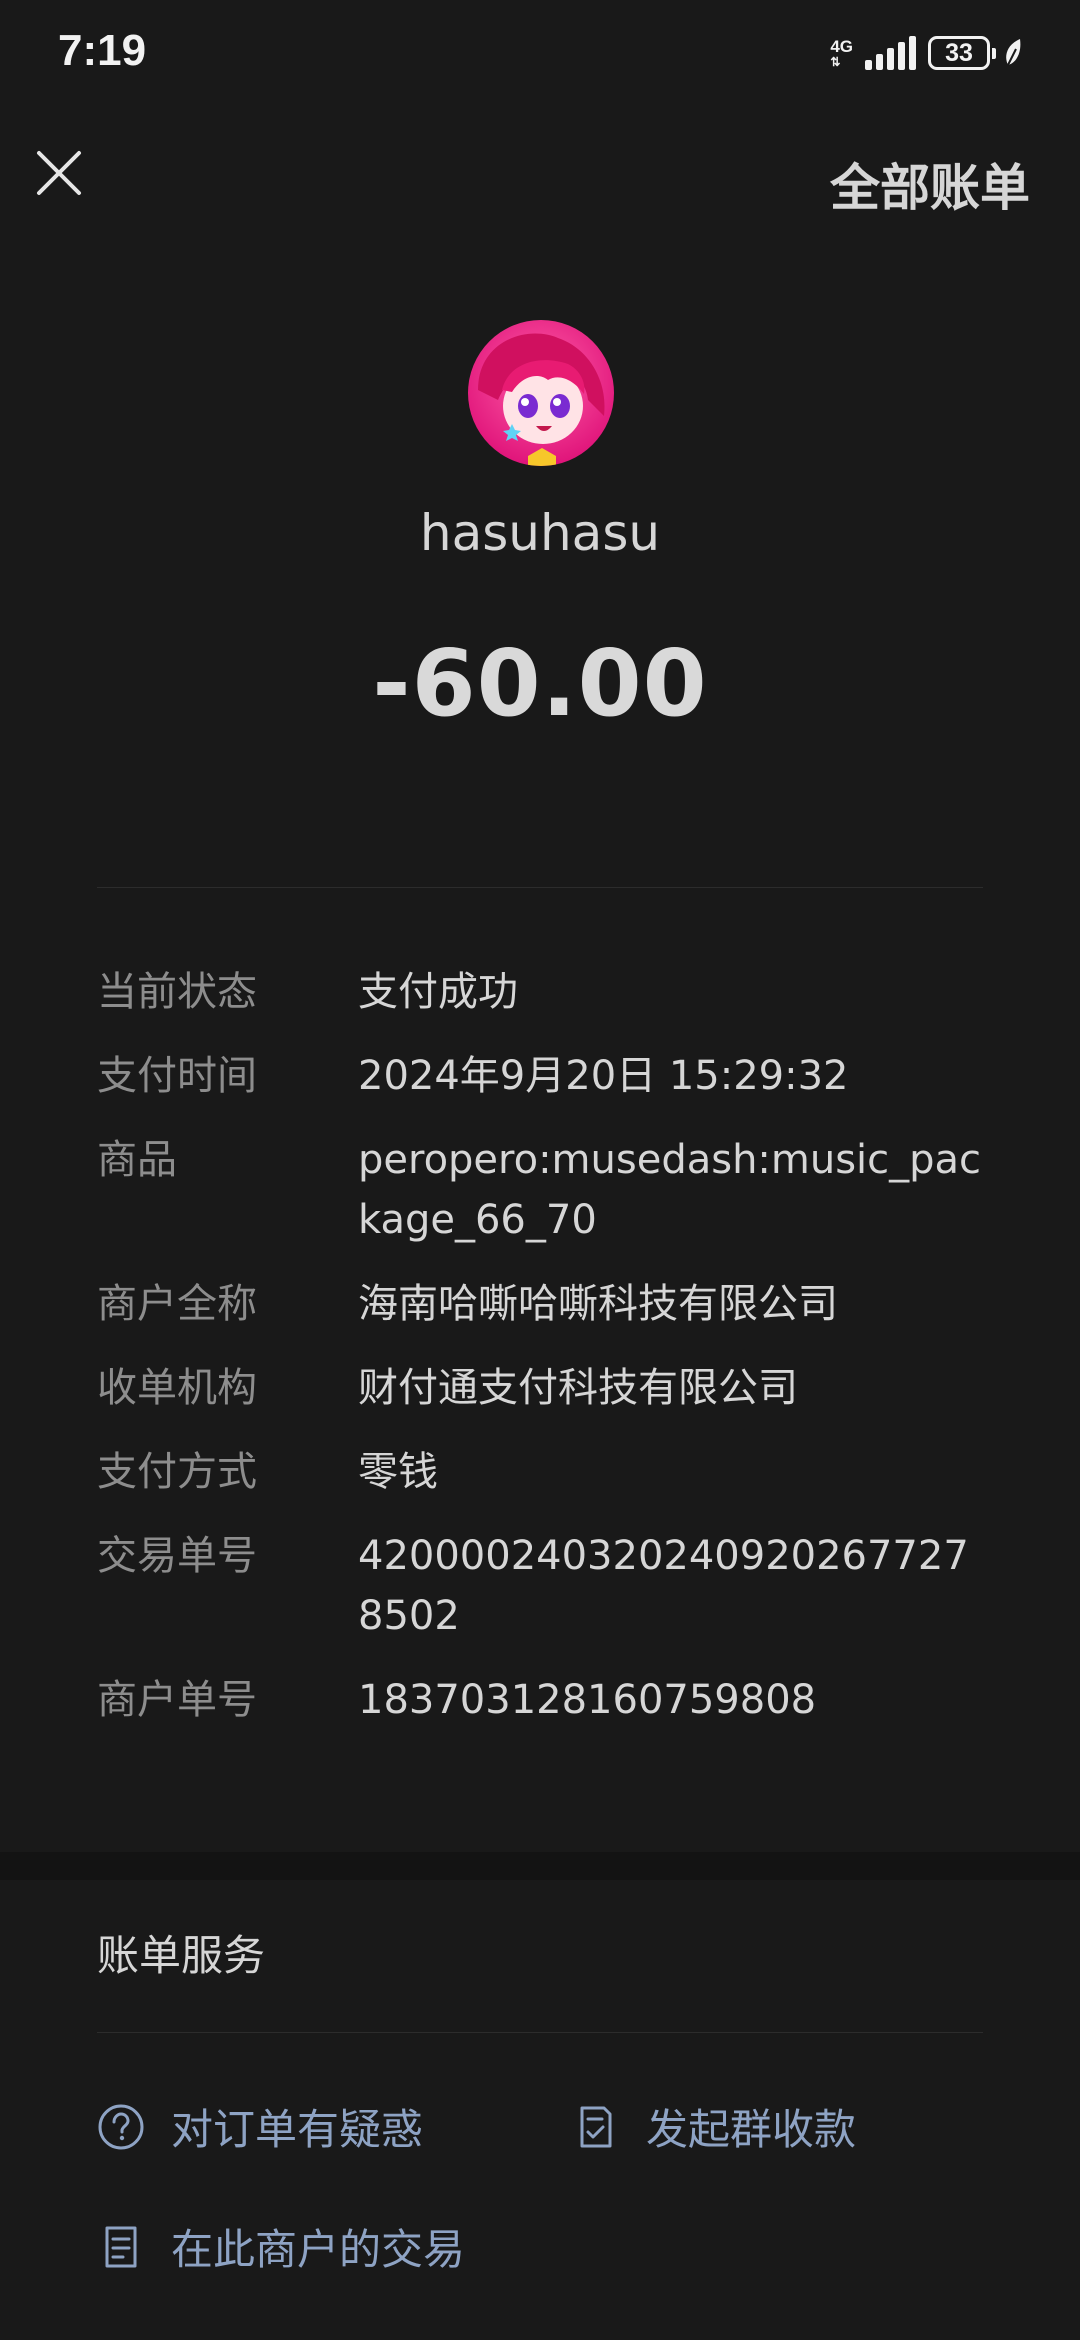 The image size is (1080, 2340). I want to click on section-separator, so click(540, 1866).